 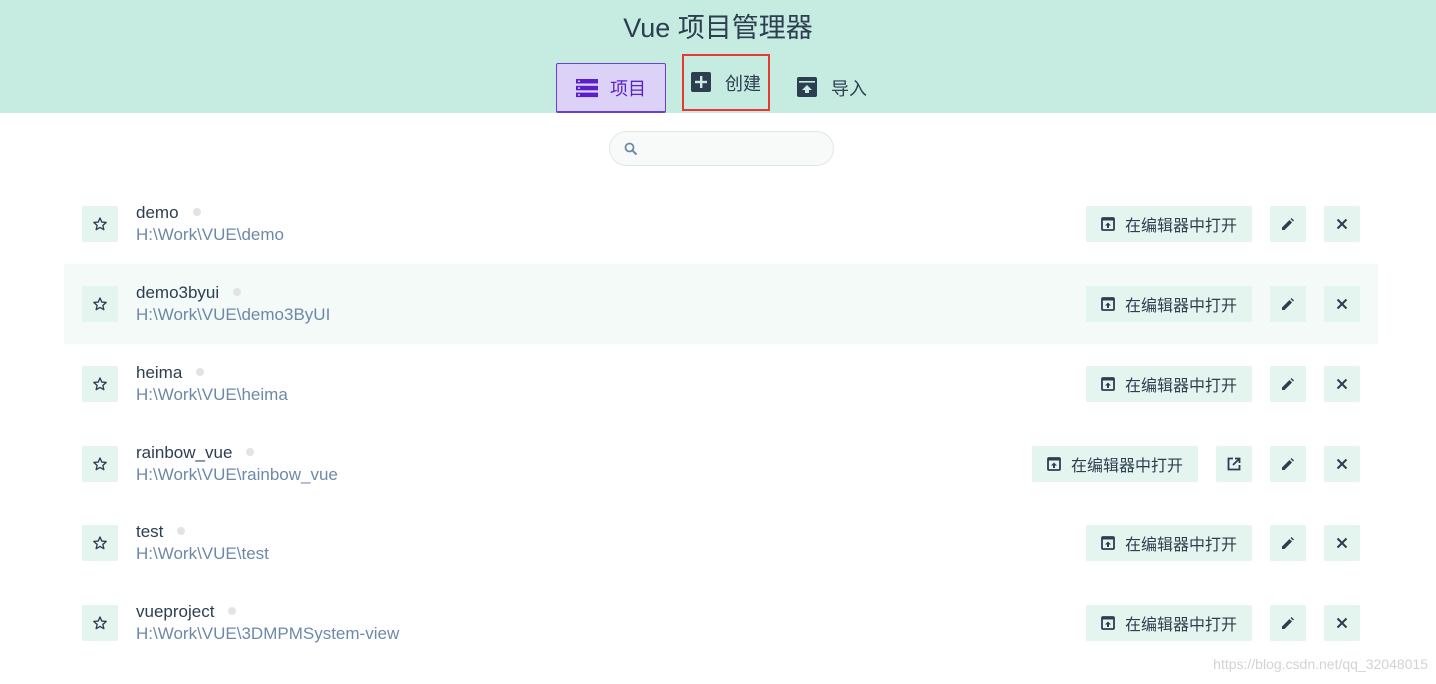 I want to click on tab-import: 导入, so click(x=832, y=88).